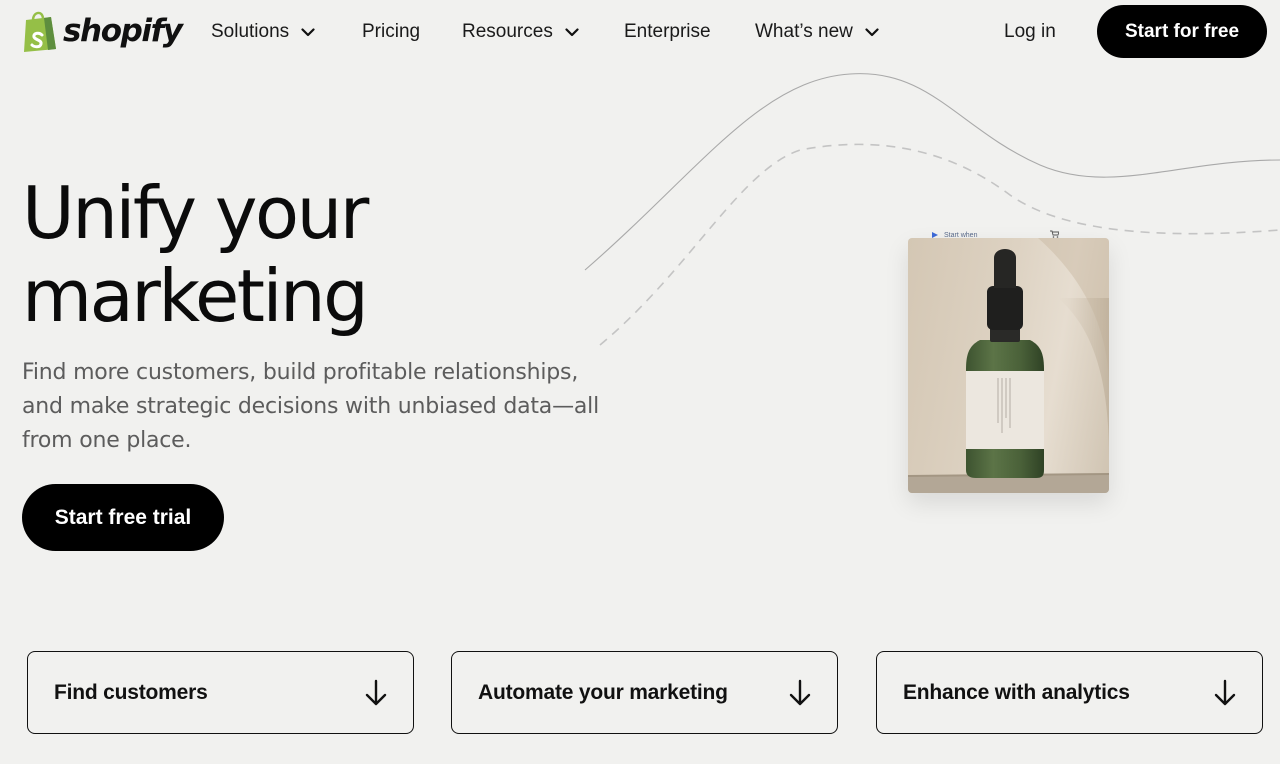  I want to click on nav-item-solutions: Solutions, so click(263, 32).